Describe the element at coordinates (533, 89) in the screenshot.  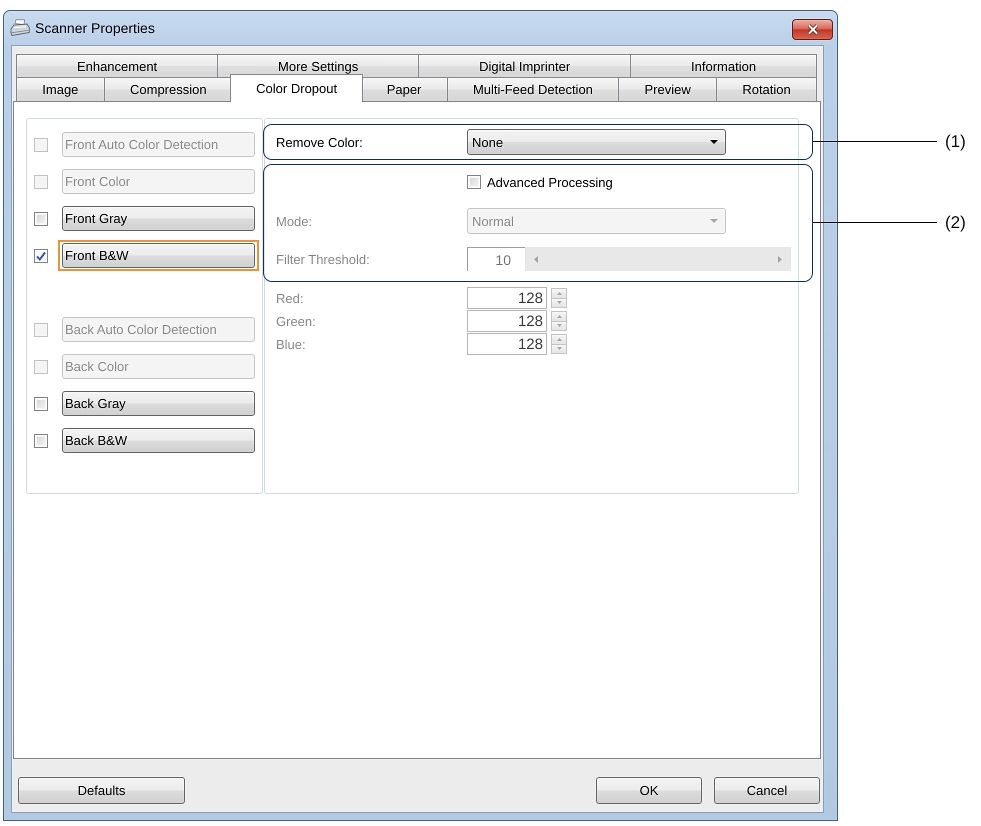
I see `tab: Multi-Feed Detection` at that location.